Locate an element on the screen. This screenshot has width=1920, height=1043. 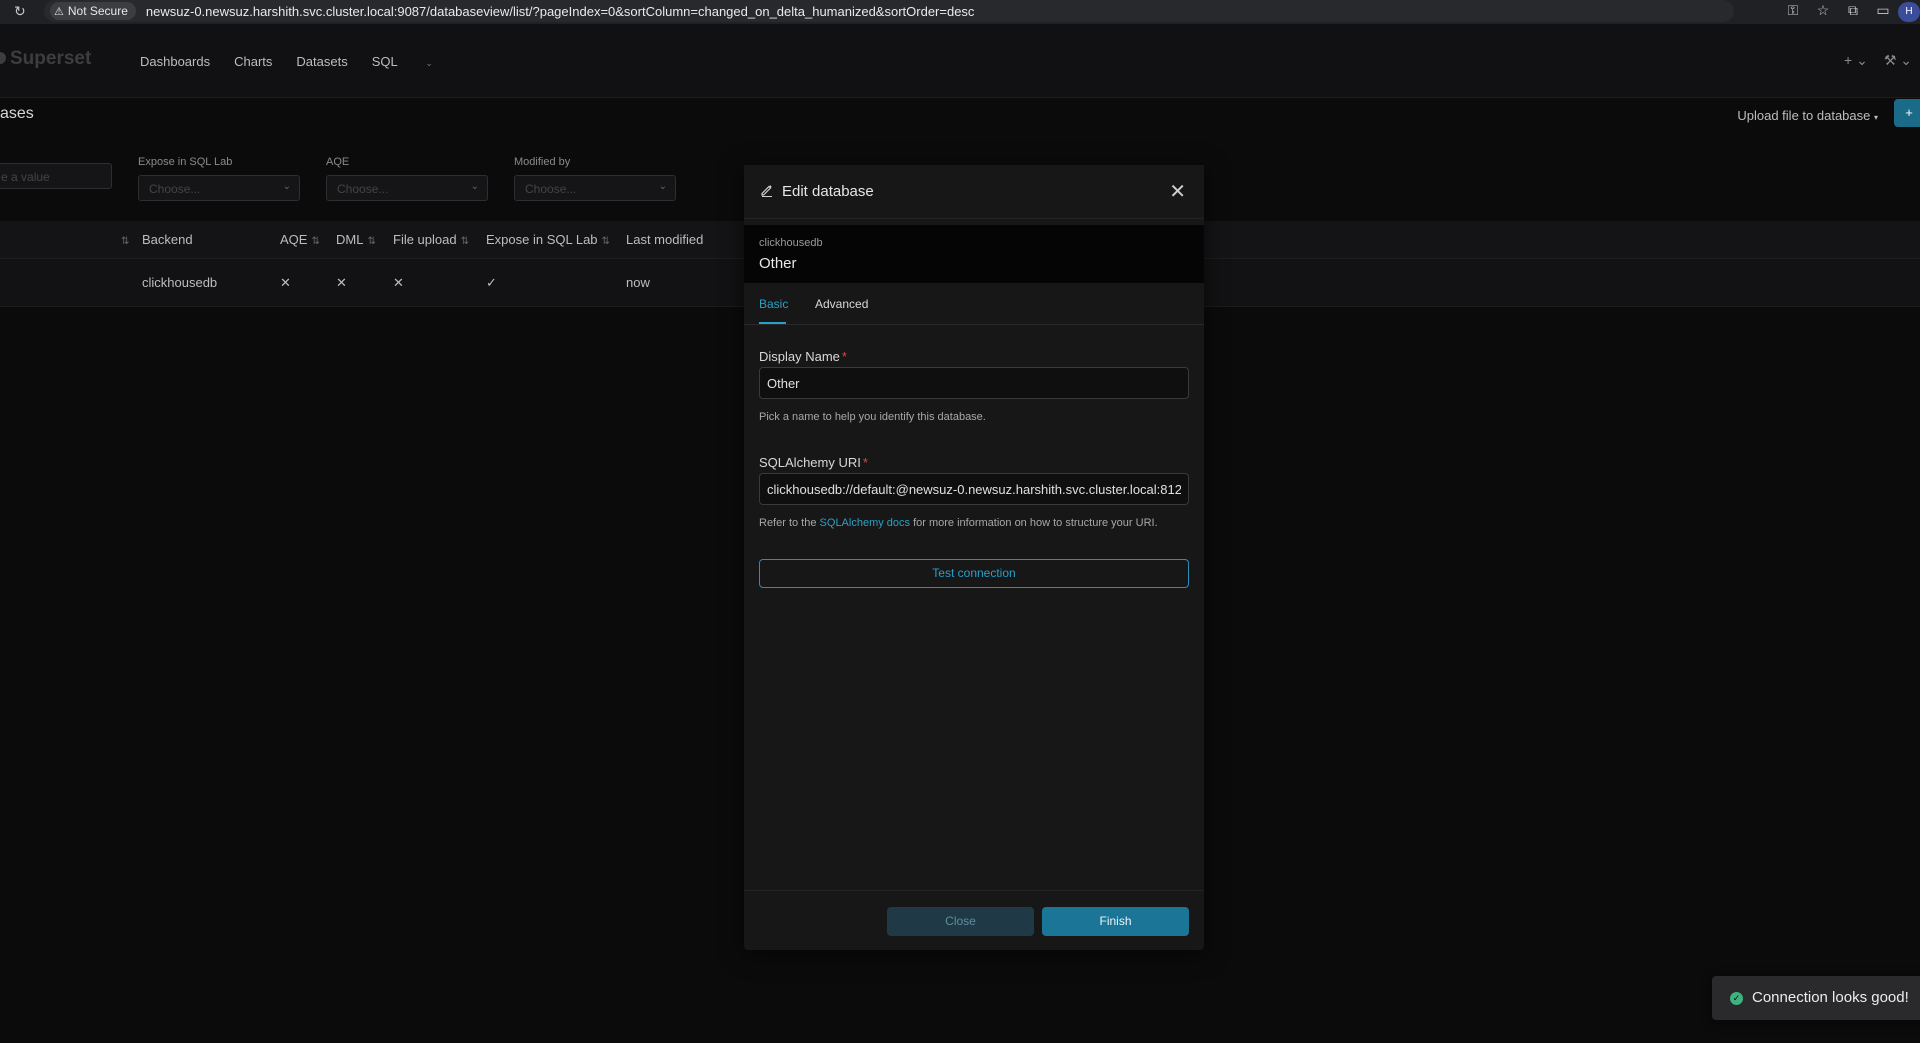
filter-expose-sql-lab: Expose in SQL Lab Choose... ⌄ is located at coordinates (219, 178).